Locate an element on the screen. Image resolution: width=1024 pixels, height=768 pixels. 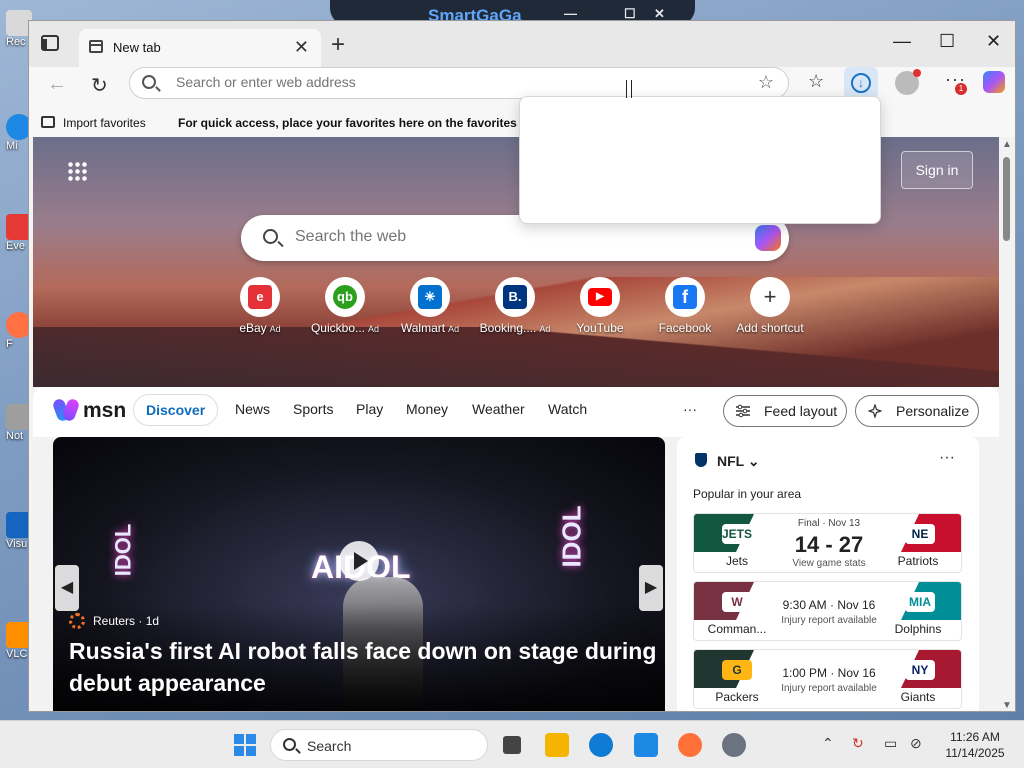
maximize-button: ☐ is located at coordinates (947, 41).